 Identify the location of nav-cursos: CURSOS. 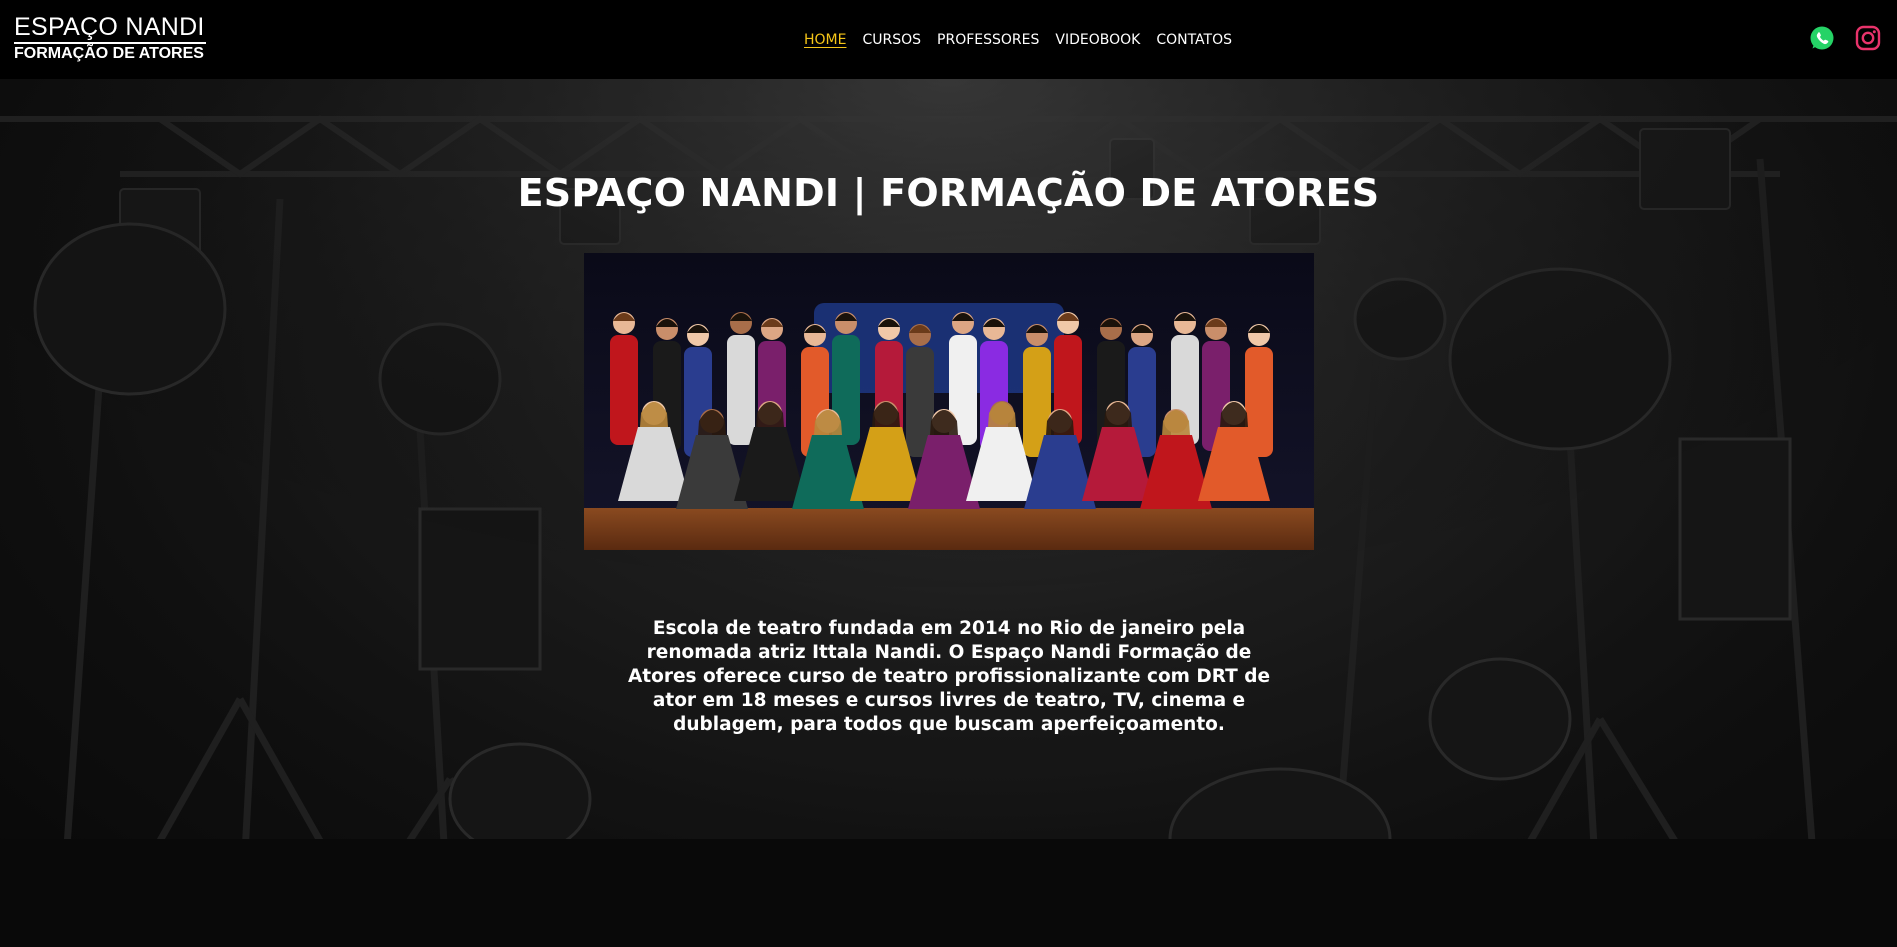
(891, 40).